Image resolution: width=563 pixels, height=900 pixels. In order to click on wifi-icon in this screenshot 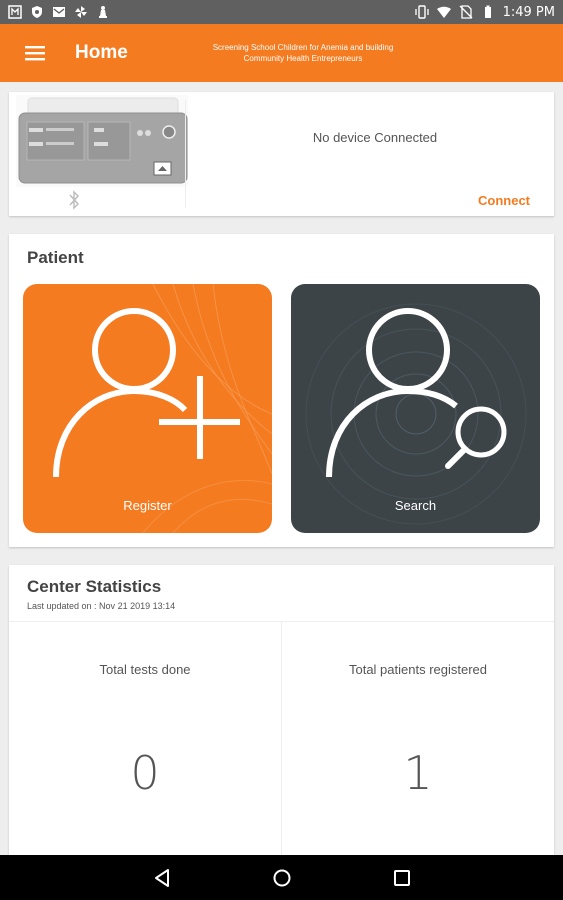, I will do `click(443, 12)`.